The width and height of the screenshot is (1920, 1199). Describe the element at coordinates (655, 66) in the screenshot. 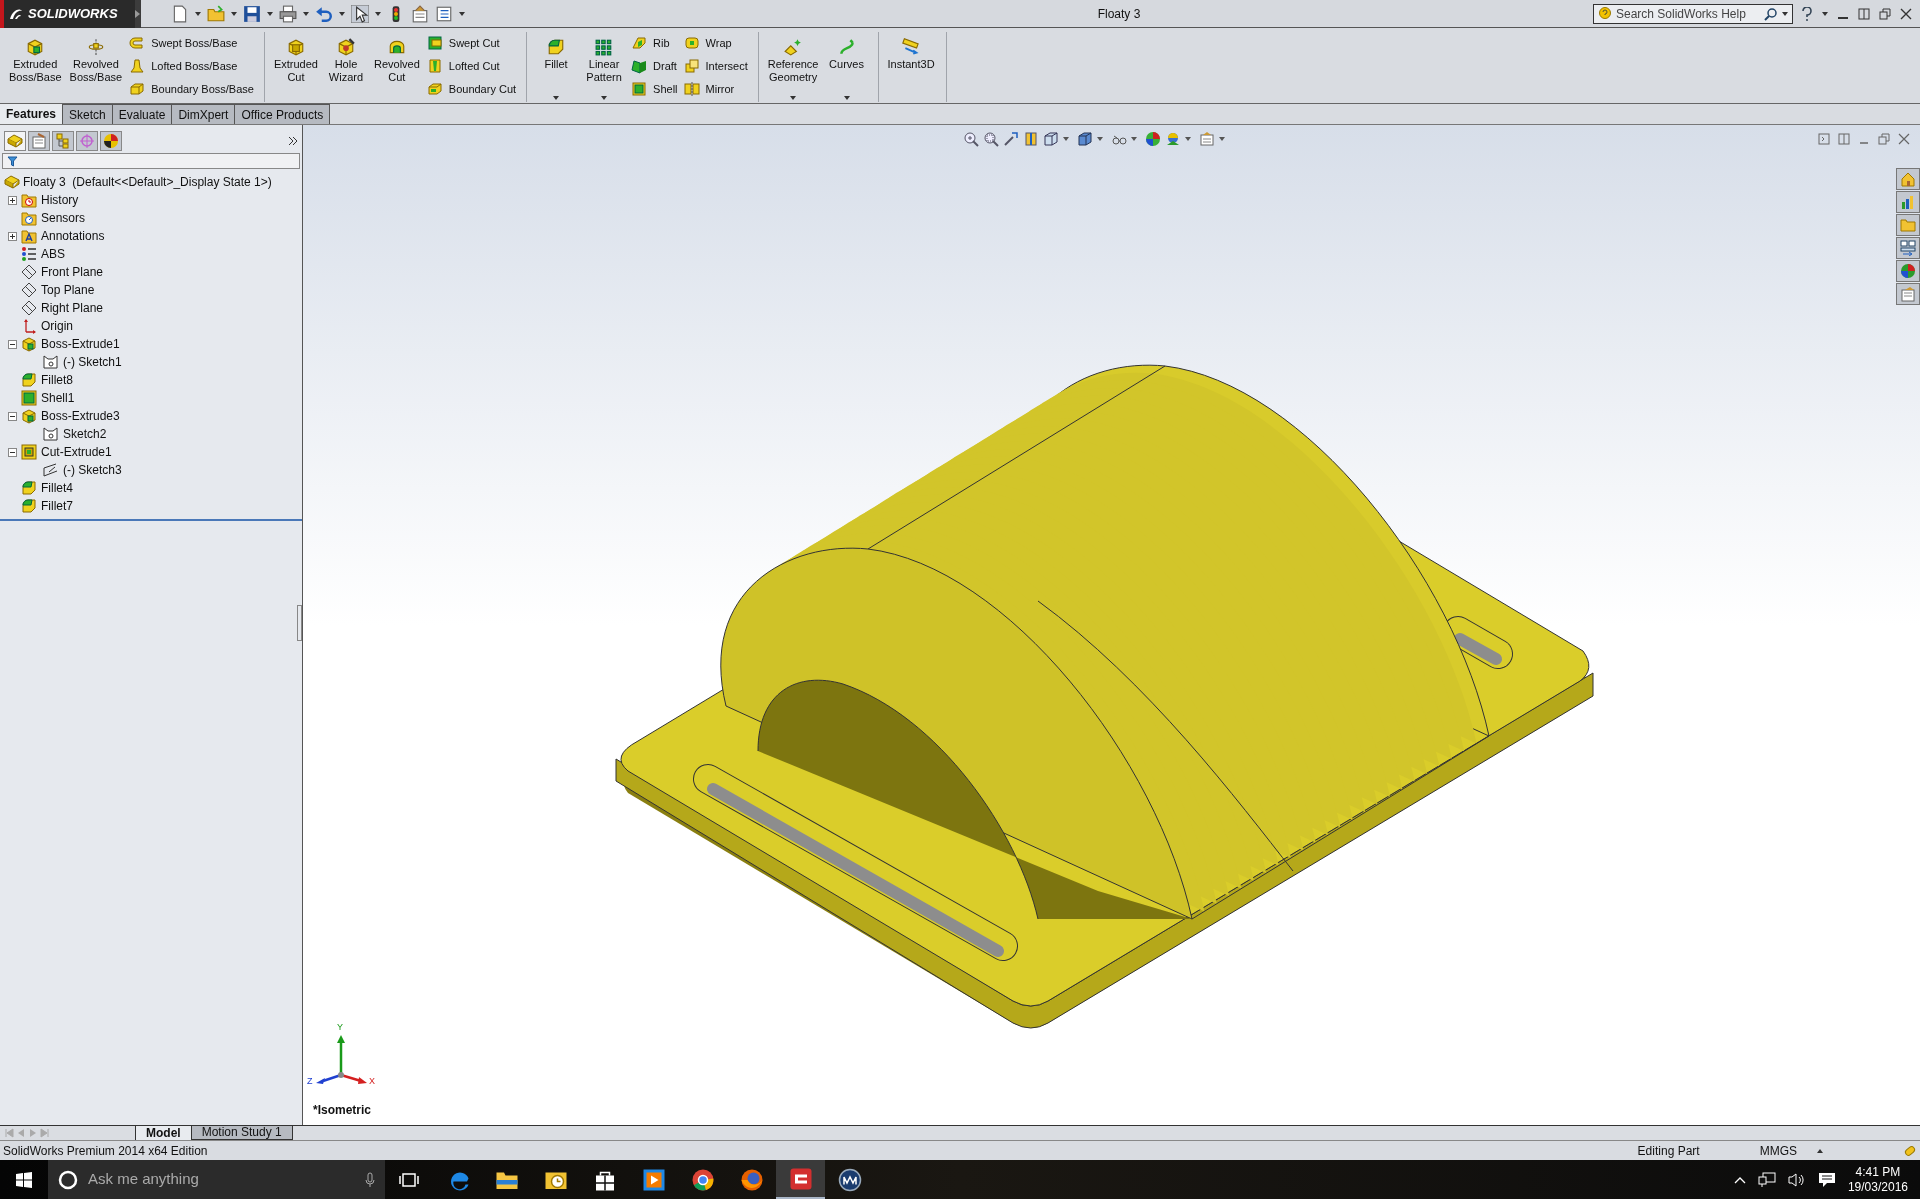

I see `command-button: Draft` at that location.